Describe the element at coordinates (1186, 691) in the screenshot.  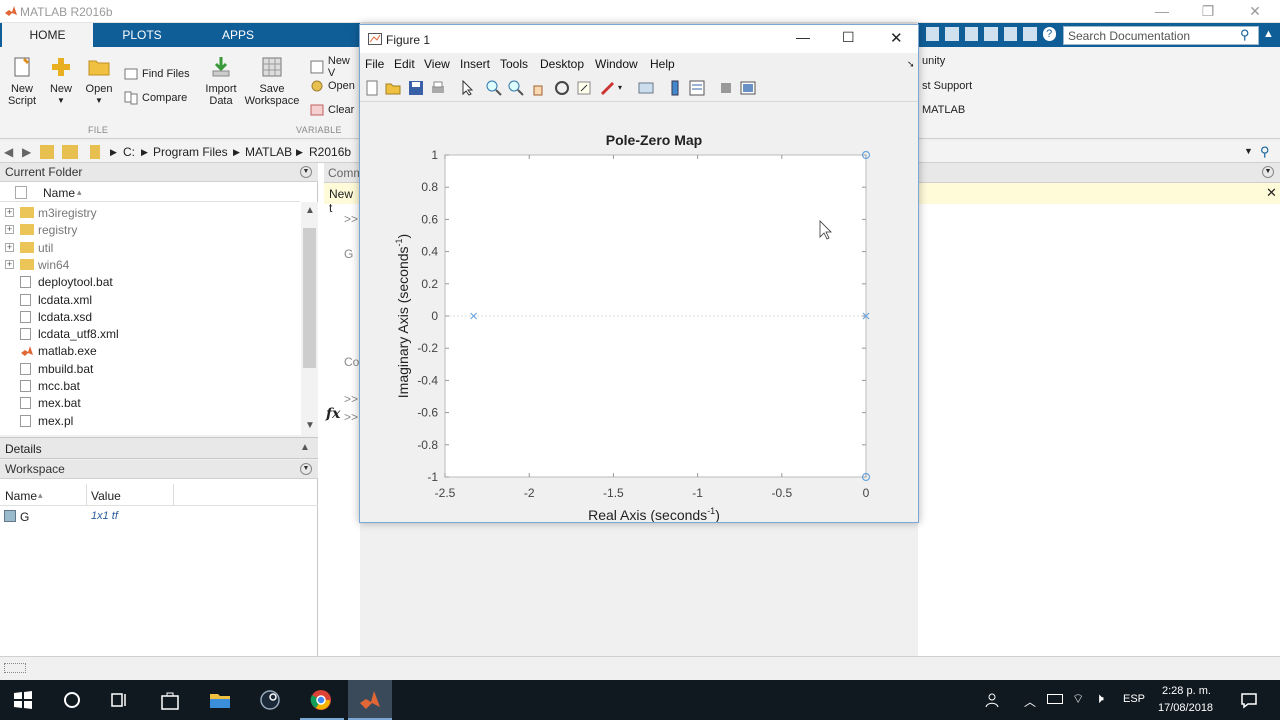
I see `clock-time: 2:28 p. m.` at that location.